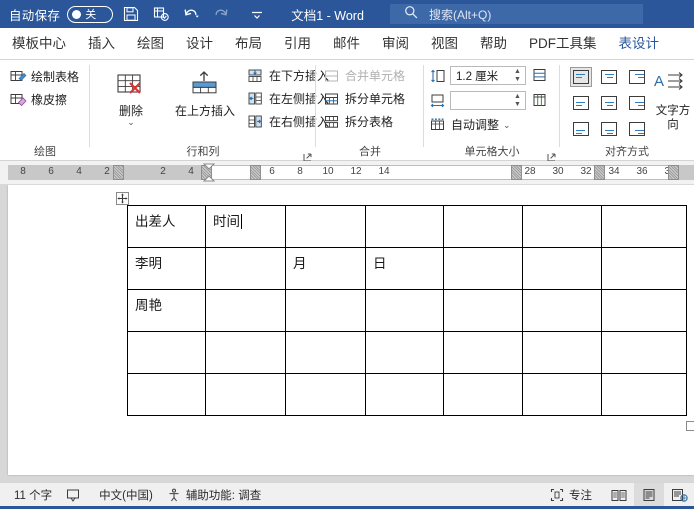 The width and height of the screenshot is (694, 509). I want to click on web-layout-view-button, so click(679, 495).